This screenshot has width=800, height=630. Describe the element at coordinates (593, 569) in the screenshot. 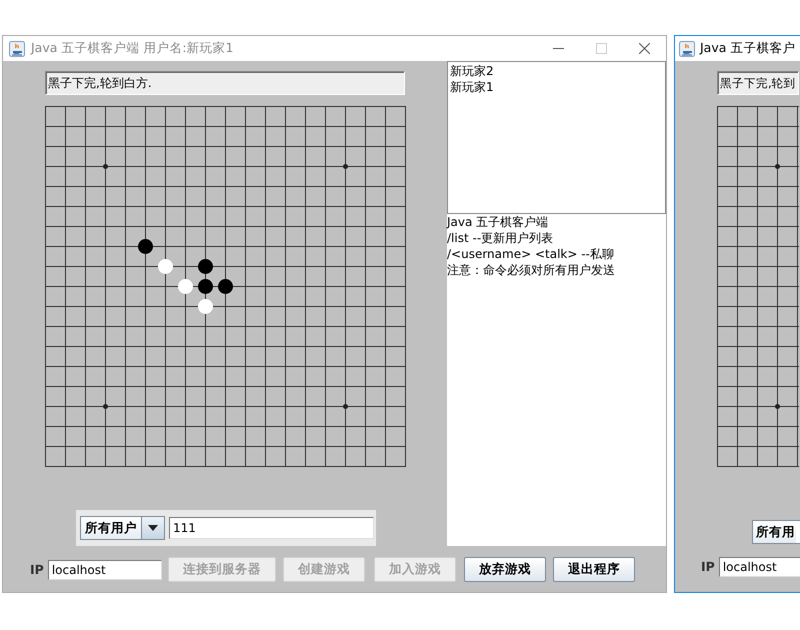

I see `action-button: 退出程序` at that location.